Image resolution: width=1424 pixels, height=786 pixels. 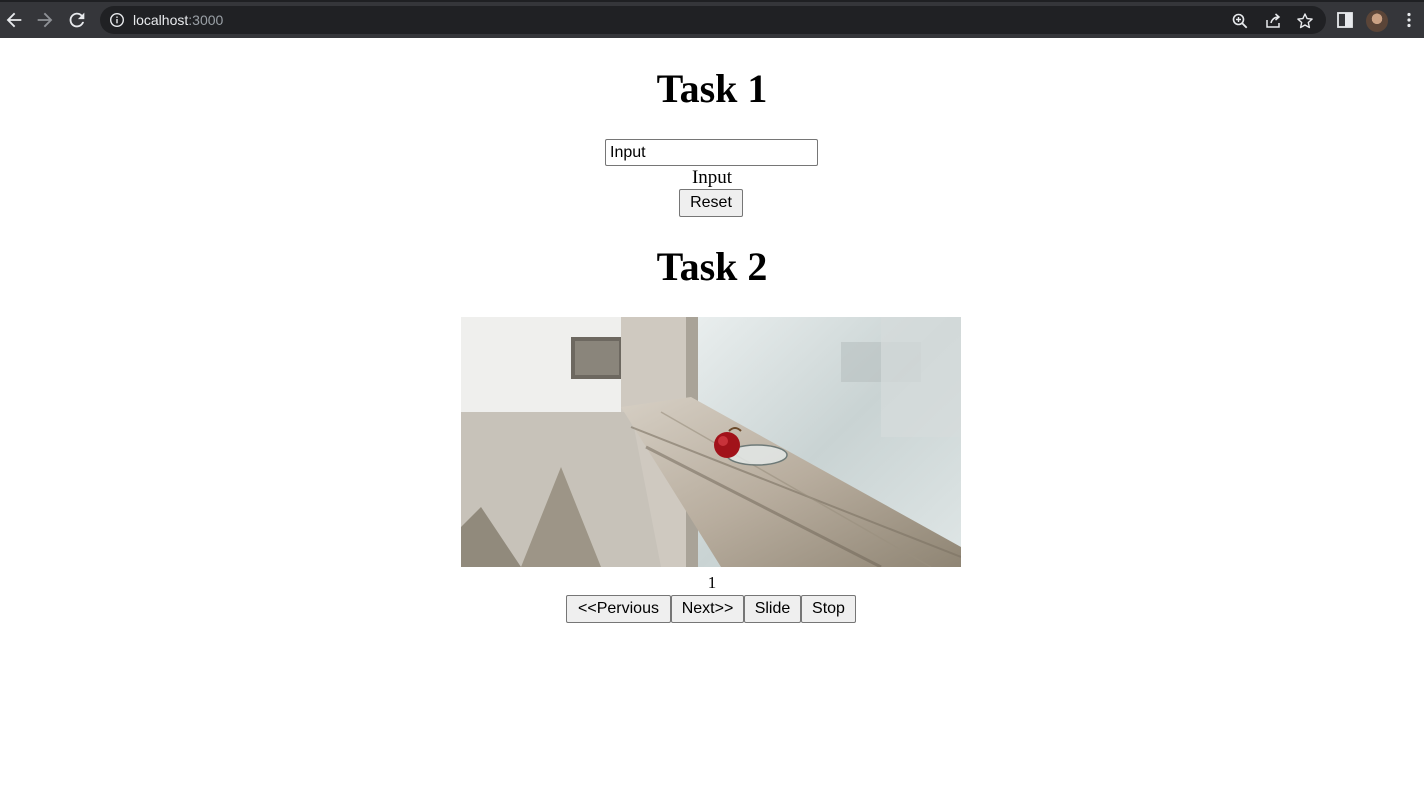 I want to click on stop-button: Stop, so click(x=828, y=609).